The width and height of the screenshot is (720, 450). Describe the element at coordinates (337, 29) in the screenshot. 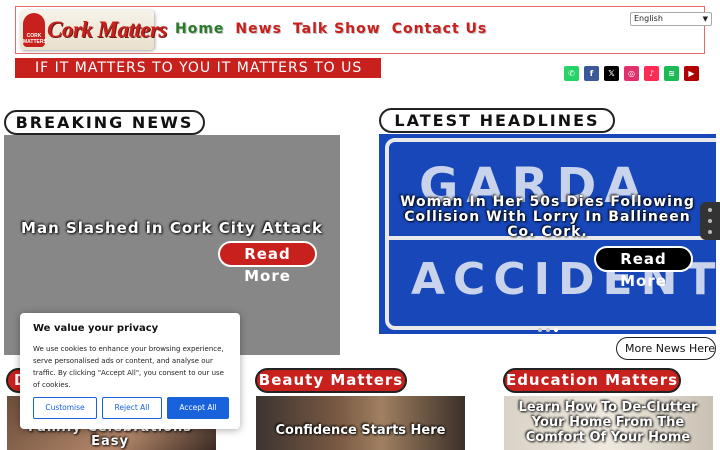

I see `nav-talk-show: Talk Show` at that location.